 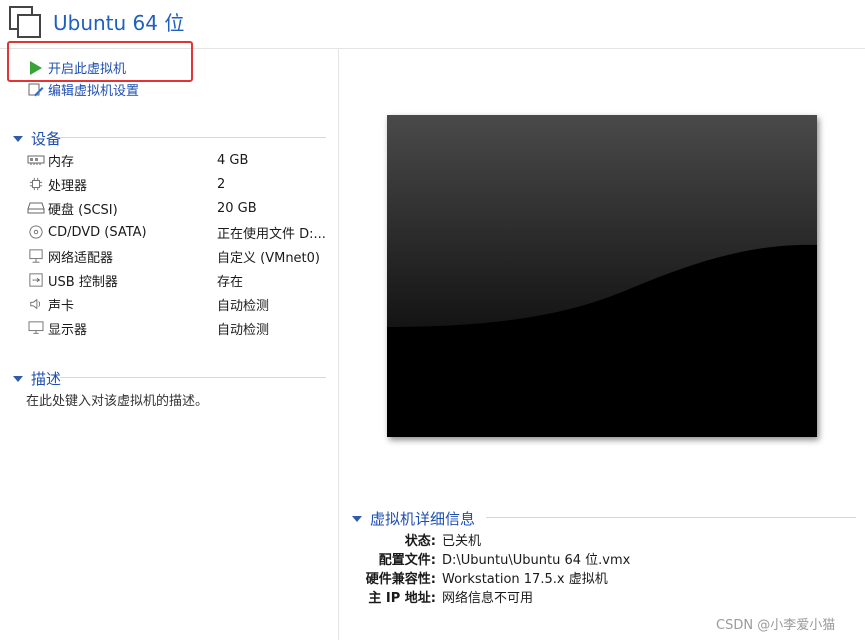 I want to click on watermark: CSDN @小李爱小猫, so click(x=776, y=625).